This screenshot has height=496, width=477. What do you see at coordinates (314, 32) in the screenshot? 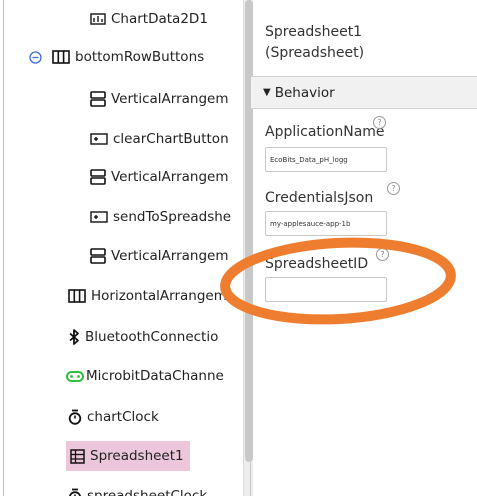
I see `component-name: Spreadsheet1` at bounding box center [314, 32].